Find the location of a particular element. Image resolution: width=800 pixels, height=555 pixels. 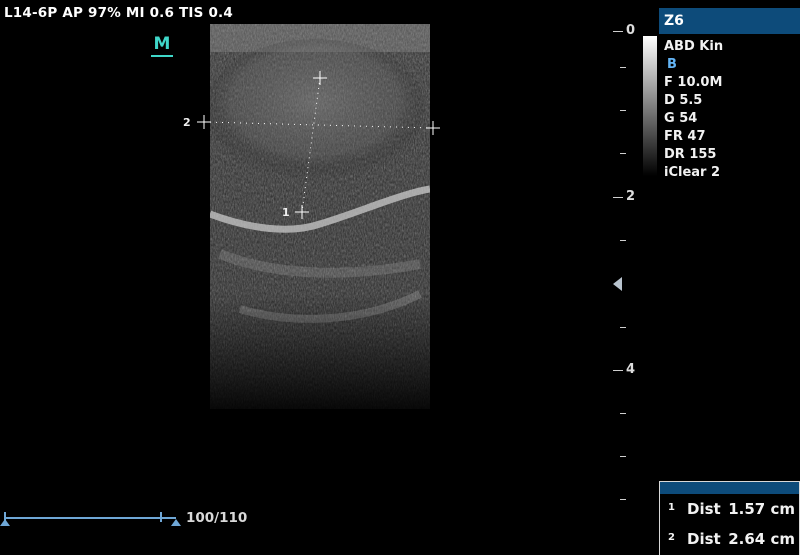

cine-slider-marker is located at coordinates (161, 517).